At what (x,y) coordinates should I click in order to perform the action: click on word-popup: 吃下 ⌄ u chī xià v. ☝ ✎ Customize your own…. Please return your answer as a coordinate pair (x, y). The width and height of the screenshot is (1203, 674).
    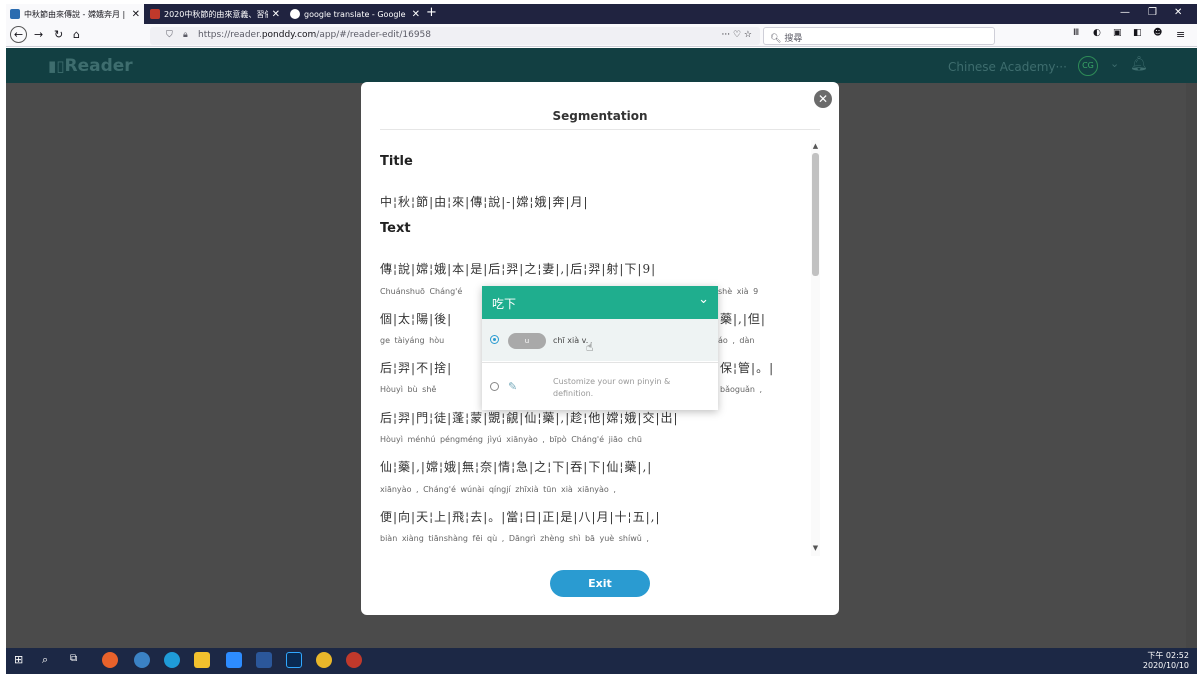
    Looking at the image, I should click on (600, 348).